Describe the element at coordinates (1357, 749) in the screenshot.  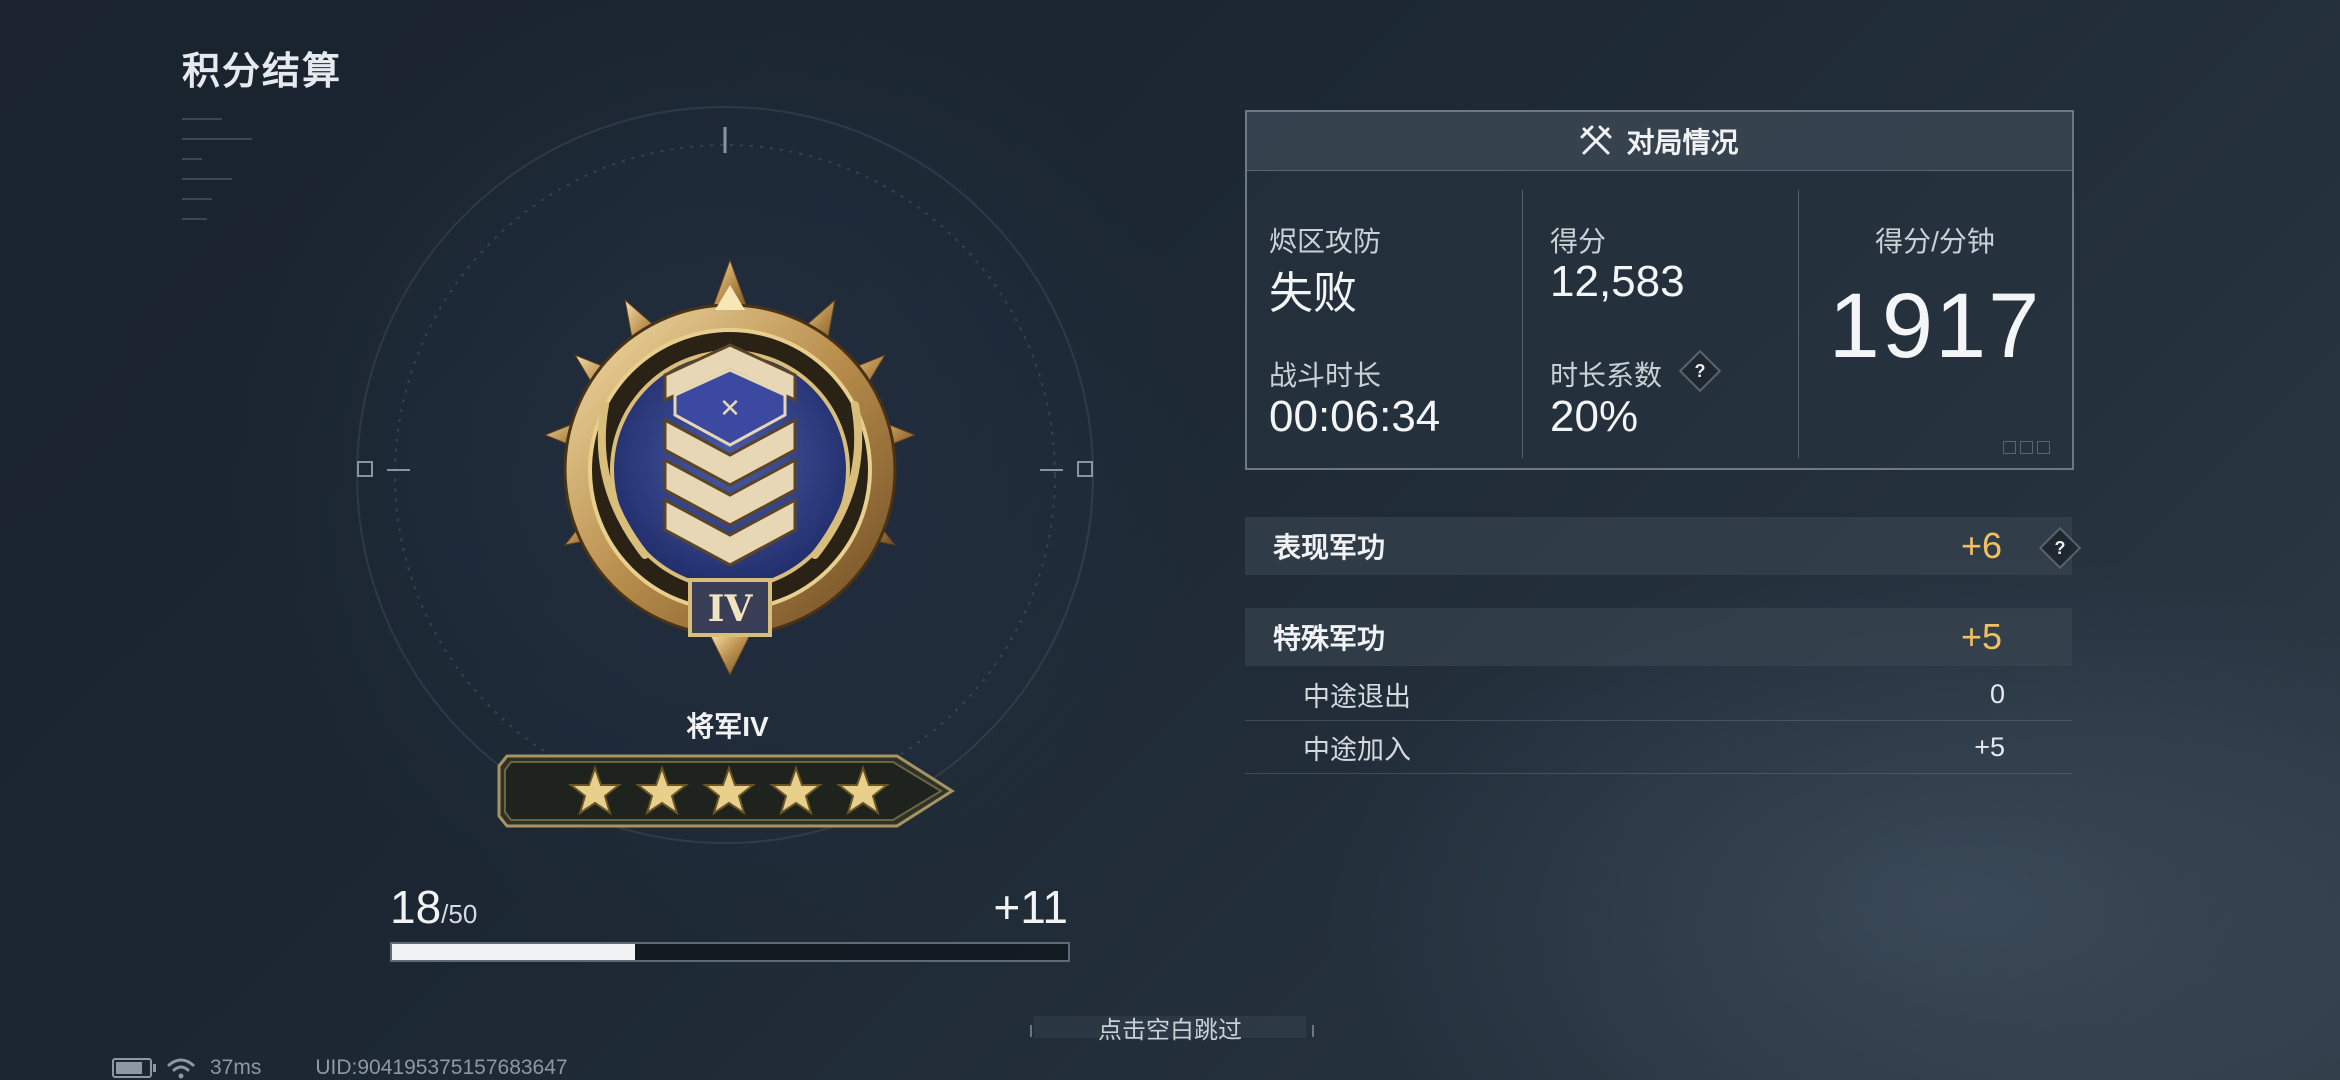
I see `special-merit-item-label: 中途加入` at that location.